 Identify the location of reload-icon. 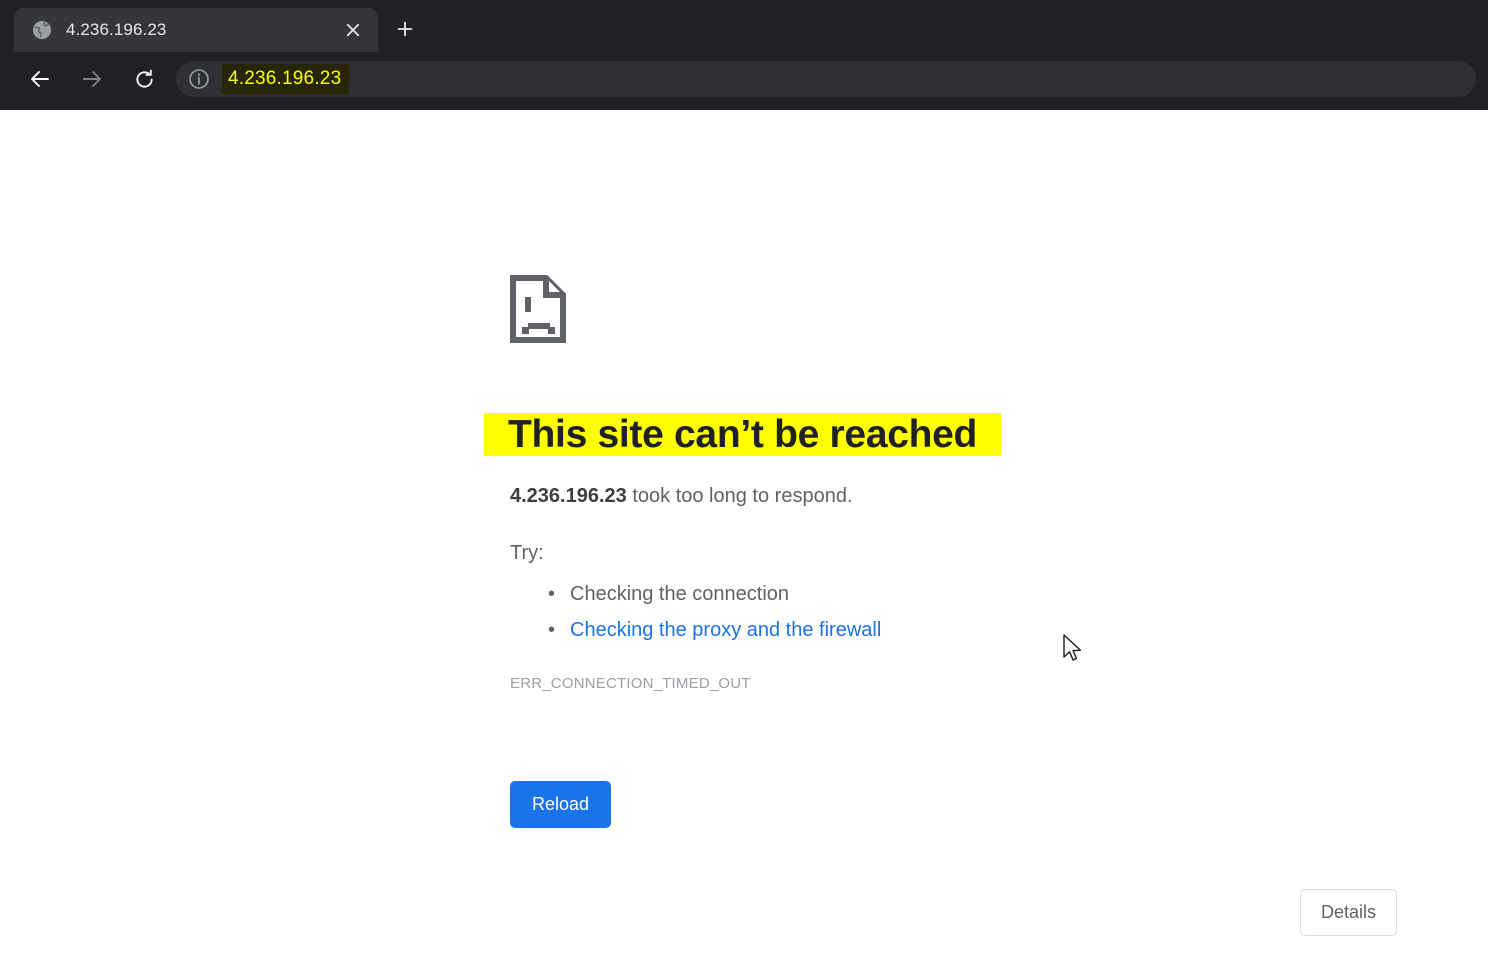
(144, 79).